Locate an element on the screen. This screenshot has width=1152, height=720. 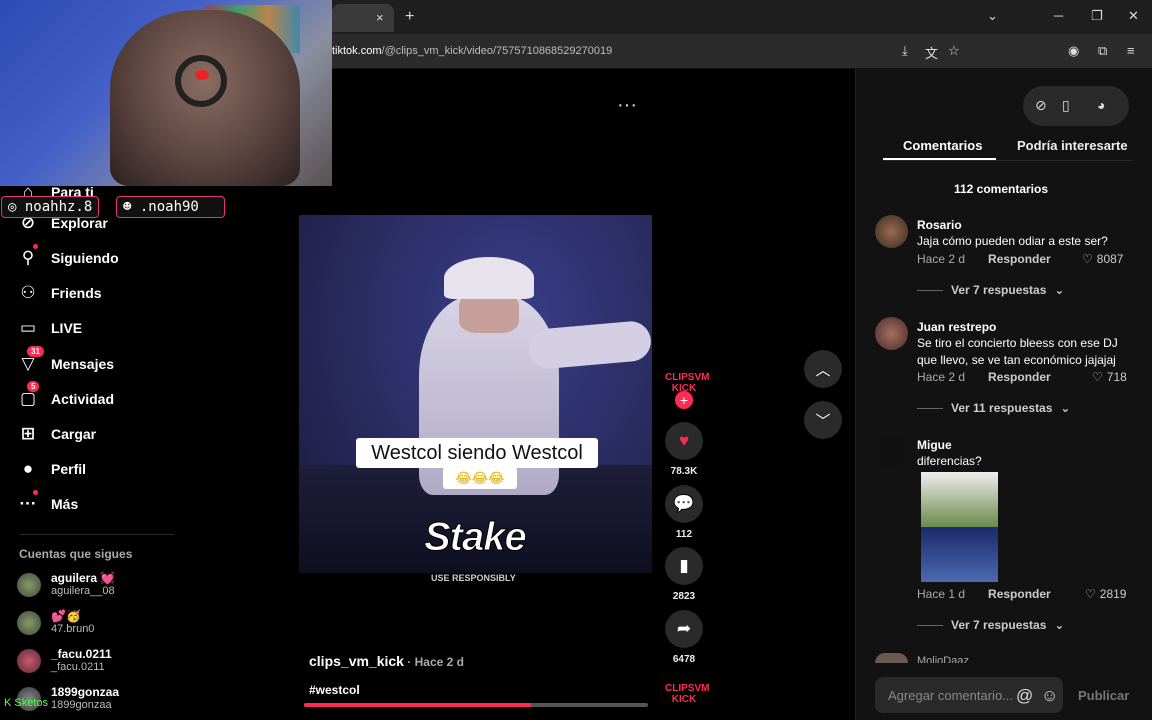
tab-comments: Comentarios is located at coordinates (942, 145).